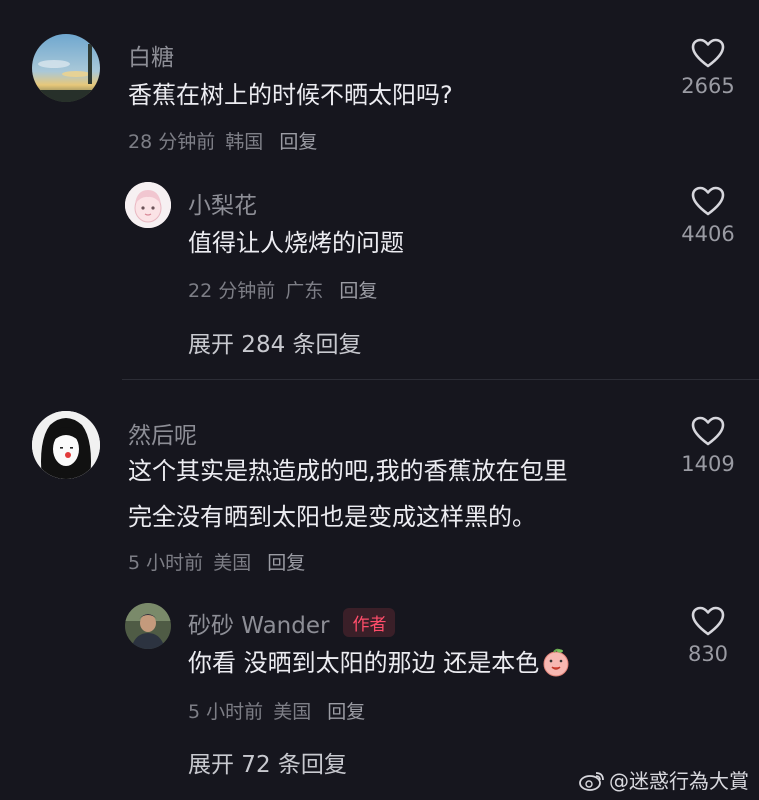  I want to click on username-text: 砂砂 Wander, so click(259, 626).